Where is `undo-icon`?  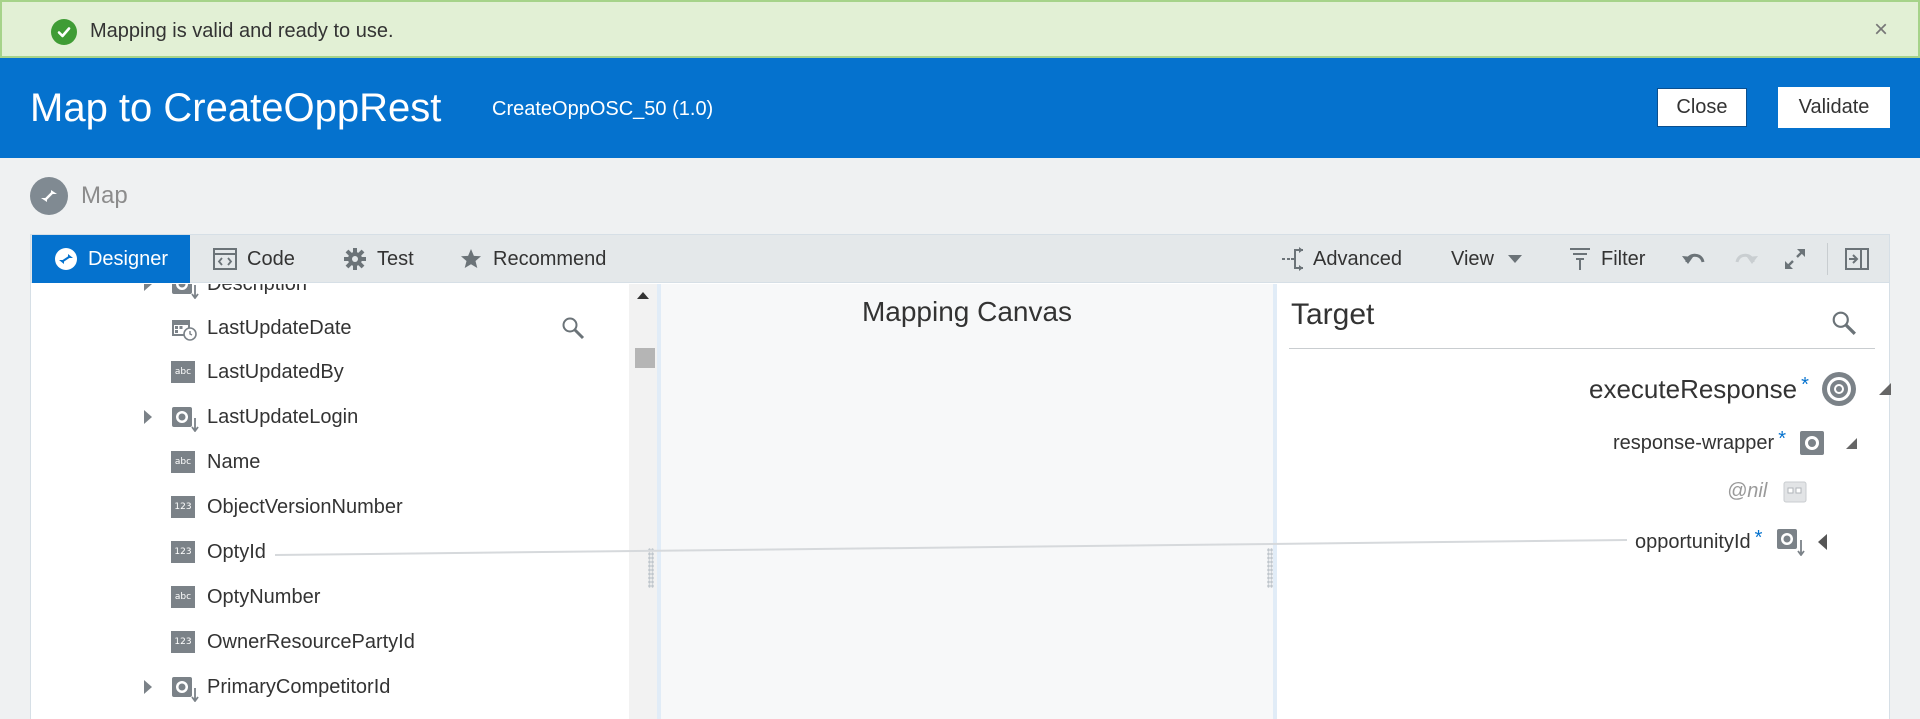 undo-icon is located at coordinates (1694, 259).